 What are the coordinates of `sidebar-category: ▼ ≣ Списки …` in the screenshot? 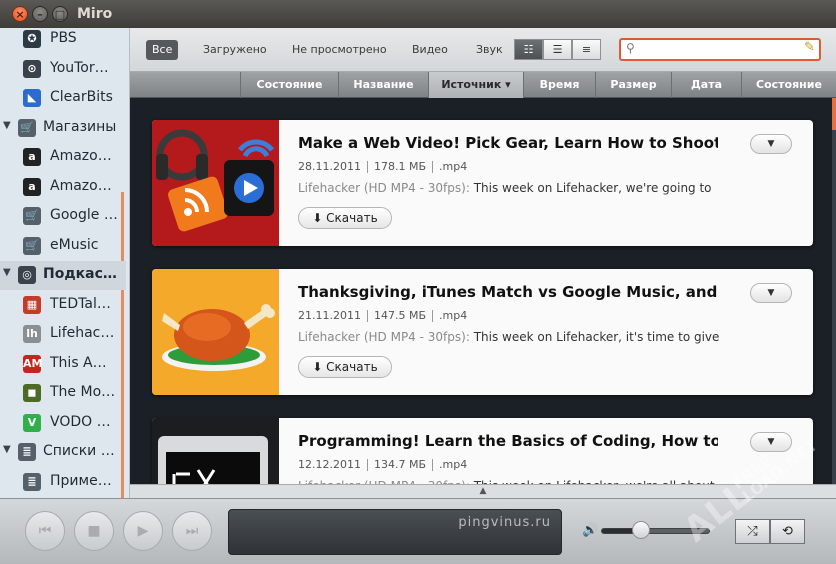 It's located at (63, 452).